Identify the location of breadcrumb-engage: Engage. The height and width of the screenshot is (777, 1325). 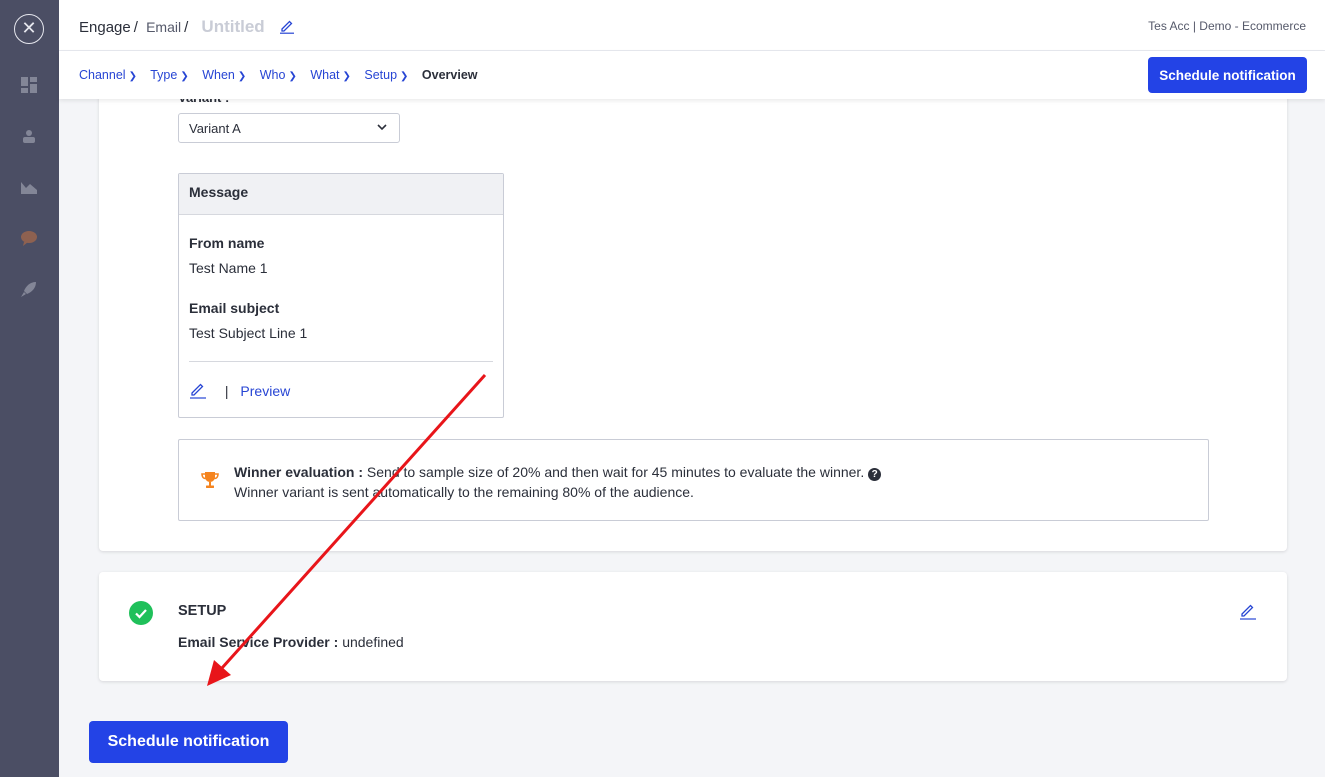
(105, 27).